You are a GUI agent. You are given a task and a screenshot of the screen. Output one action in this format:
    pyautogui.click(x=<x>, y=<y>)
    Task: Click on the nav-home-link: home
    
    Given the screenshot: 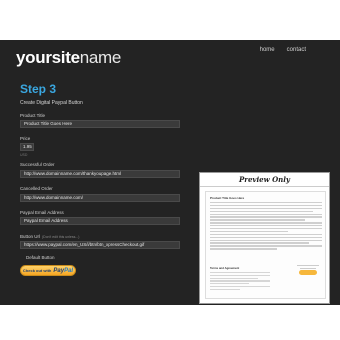 What is the action you would take?
    pyautogui.click(x=267, y=50)
    